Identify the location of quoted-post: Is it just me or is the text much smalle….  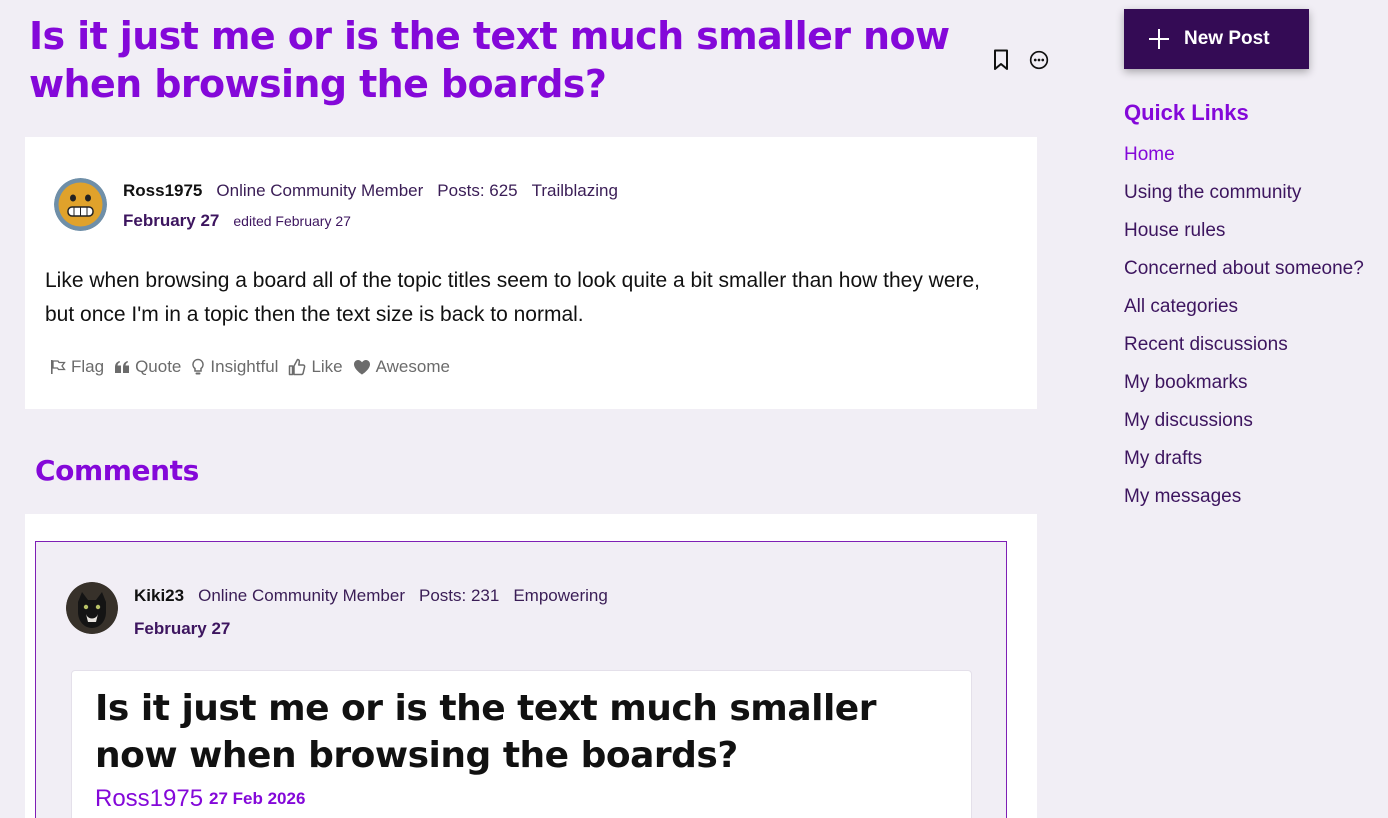
(521, 744).